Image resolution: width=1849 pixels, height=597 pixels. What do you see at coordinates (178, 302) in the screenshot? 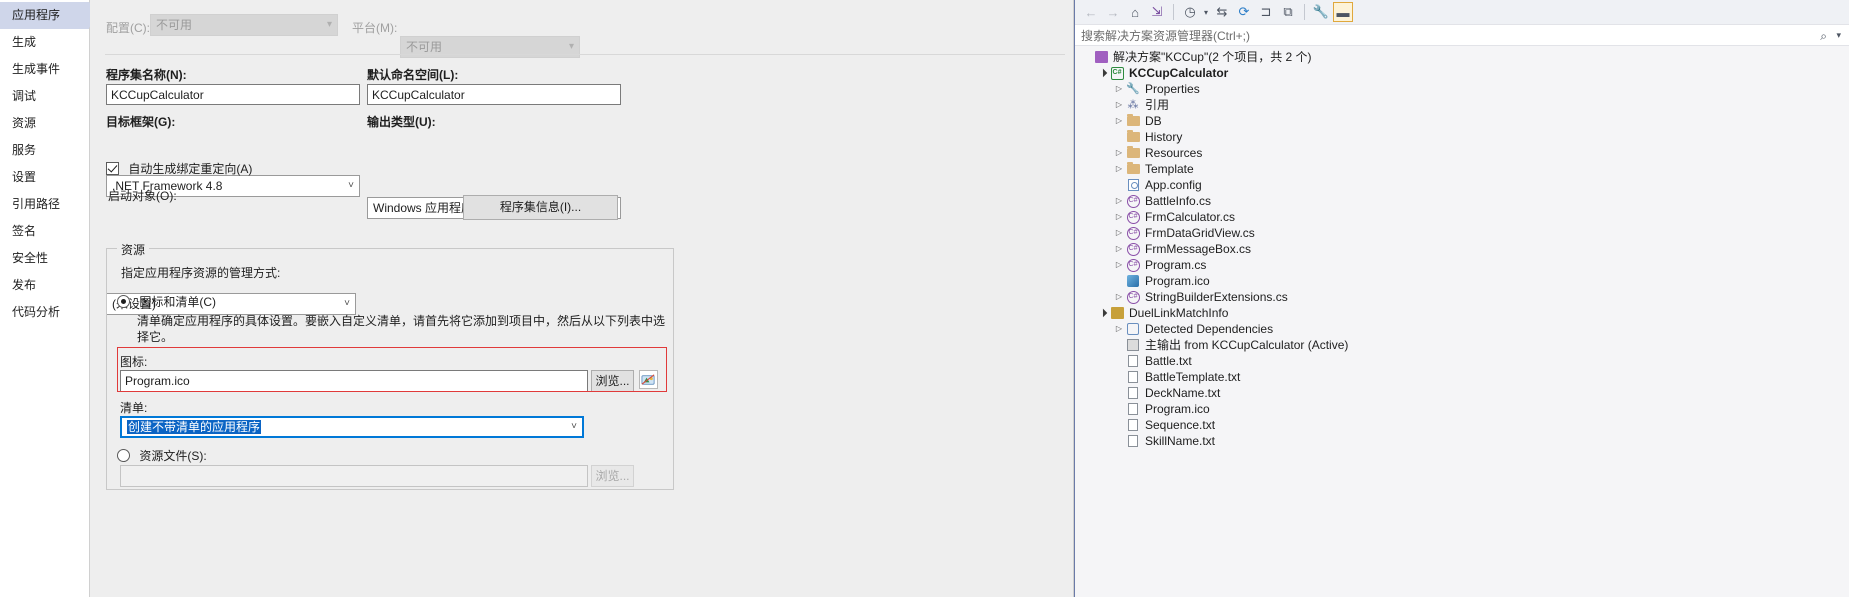
I see `icon-and-manifest-label: 图标和清单(C)` at bounding box center [178, 302].